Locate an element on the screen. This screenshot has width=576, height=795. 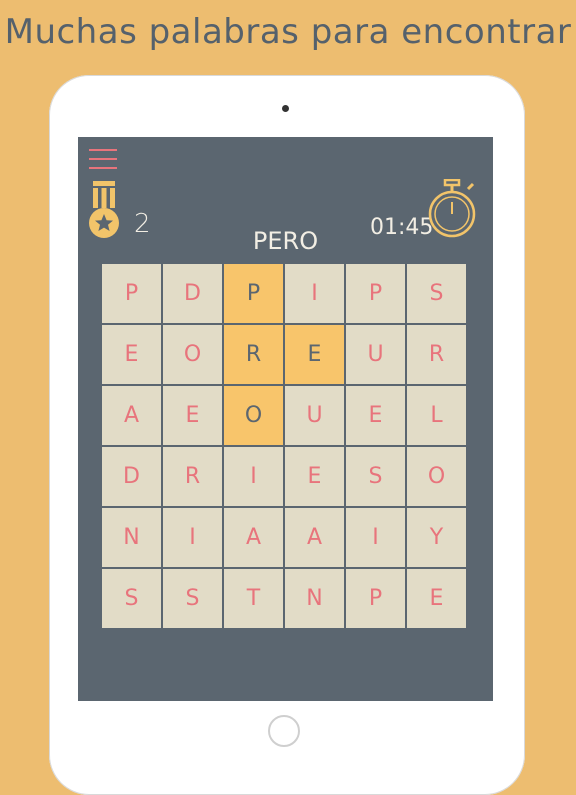
grid-cell: T is located at coordinates (253, 598).